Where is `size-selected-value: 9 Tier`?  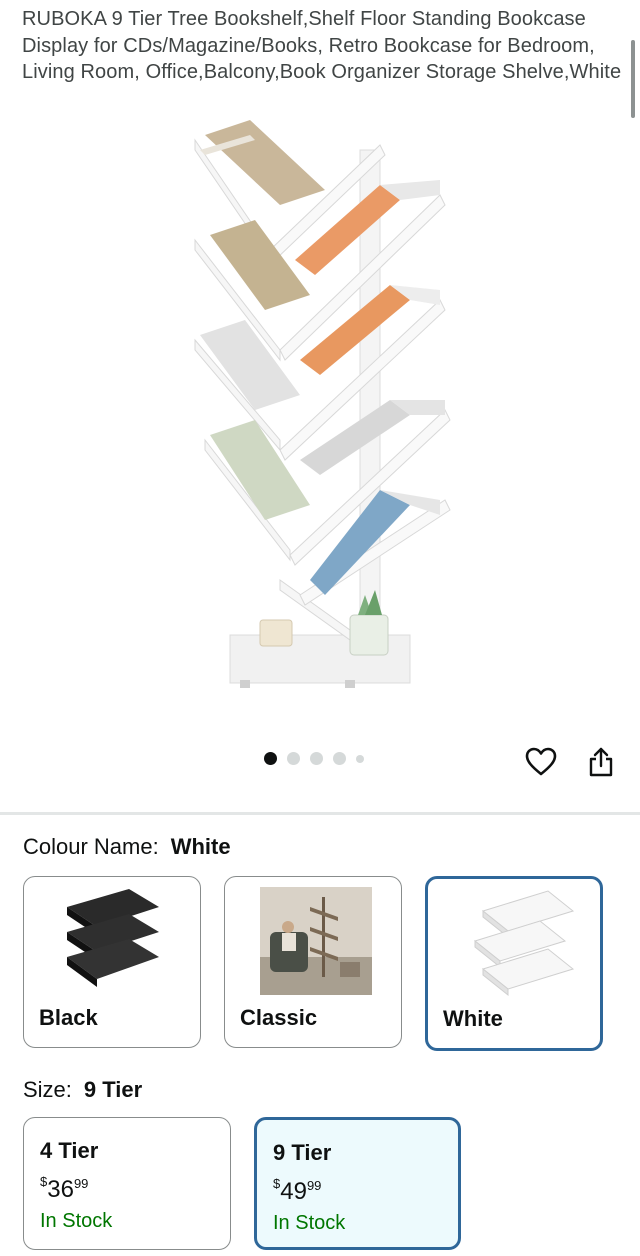 size-selected-value: 9 Tier is located at coordinates (113, 1089).